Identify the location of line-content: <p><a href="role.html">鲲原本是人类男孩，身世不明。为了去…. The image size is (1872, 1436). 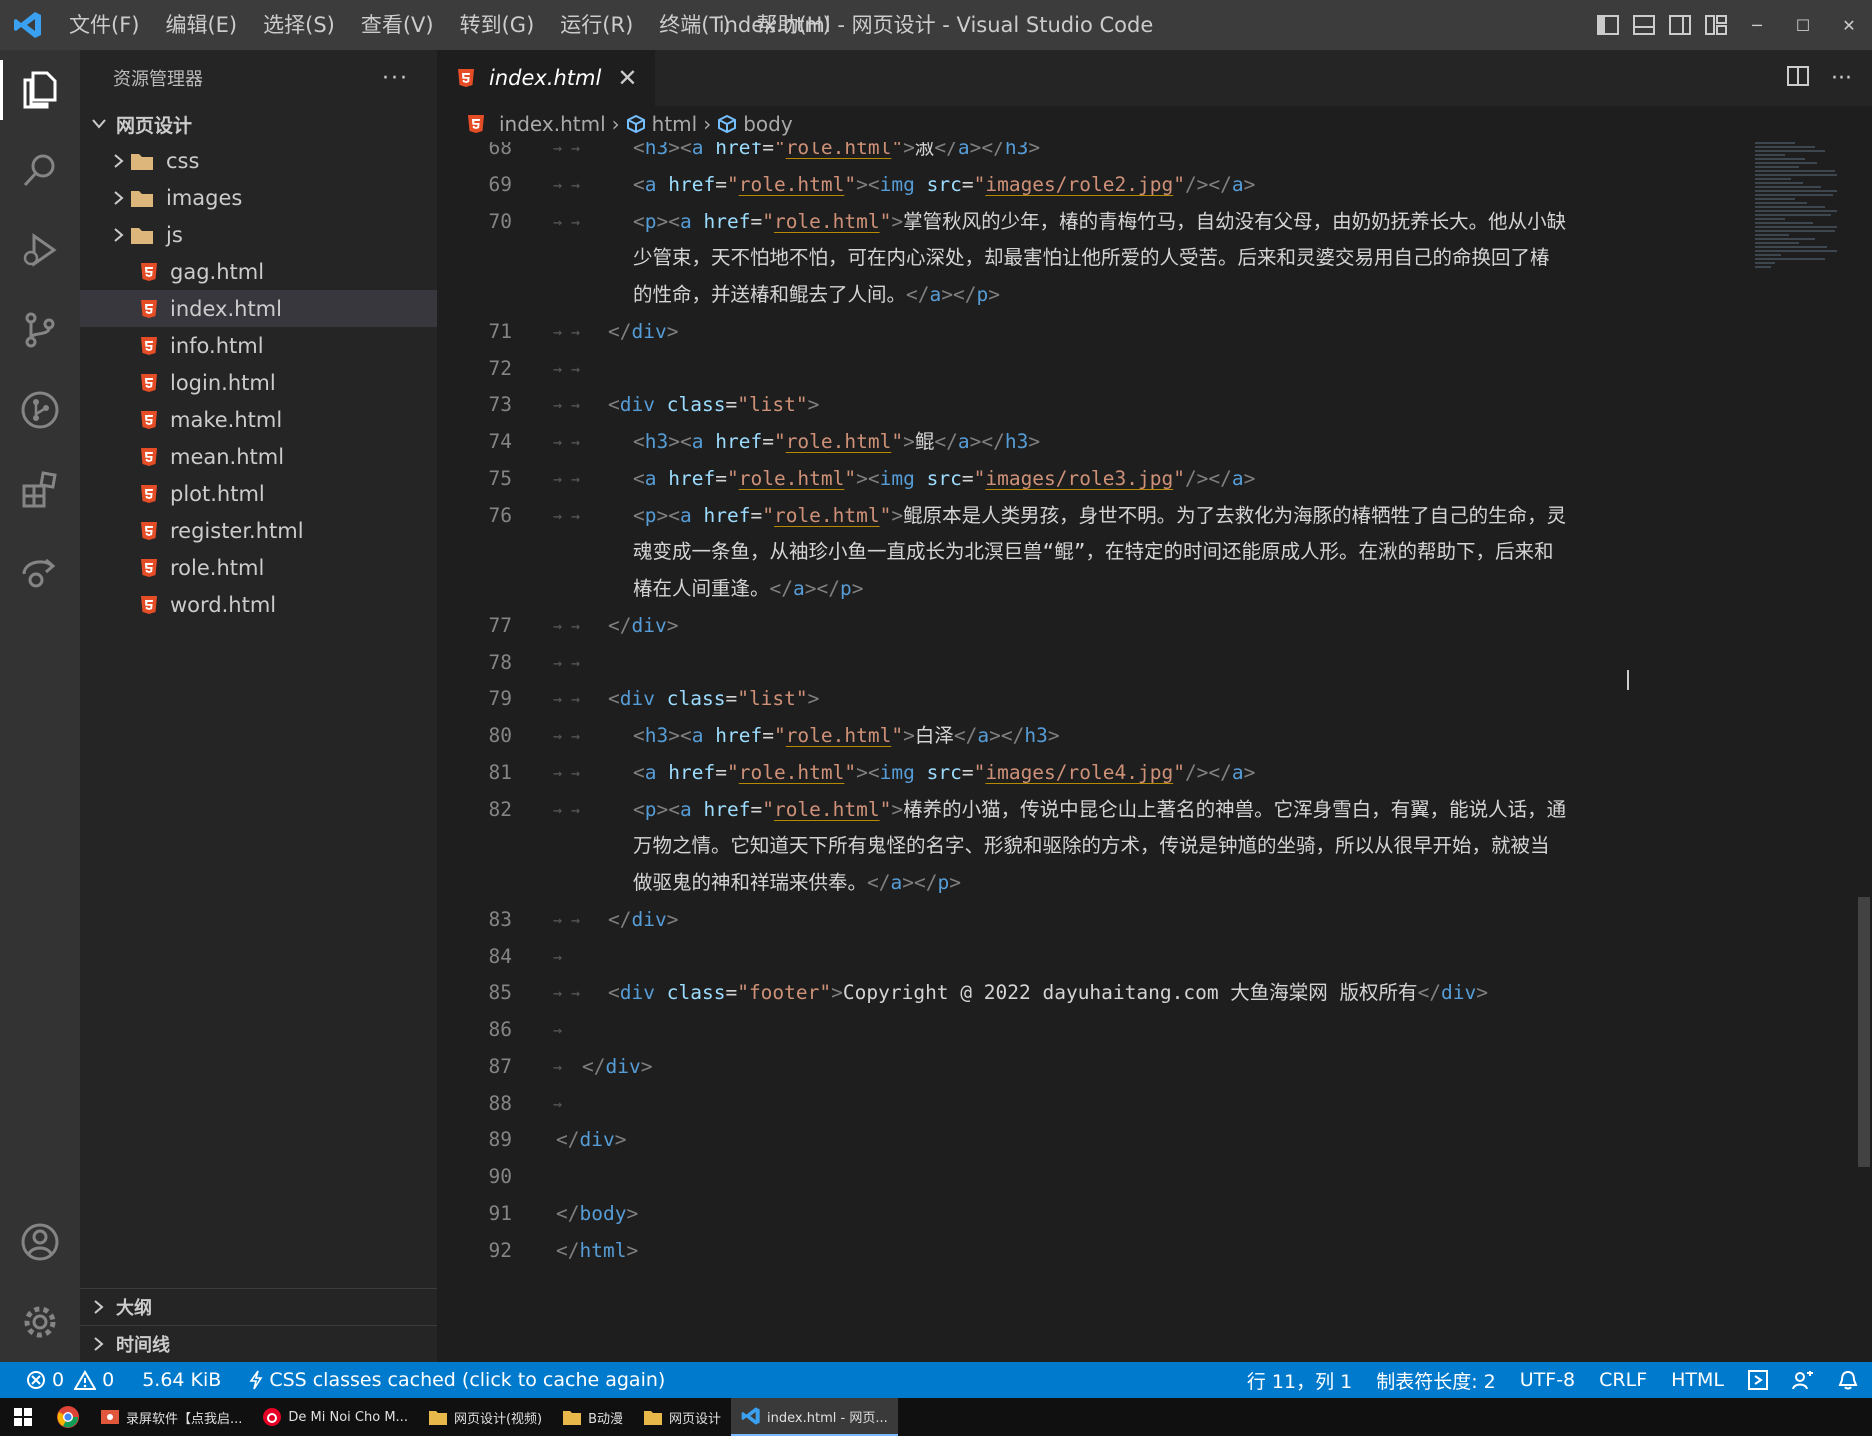
(1100, 515).